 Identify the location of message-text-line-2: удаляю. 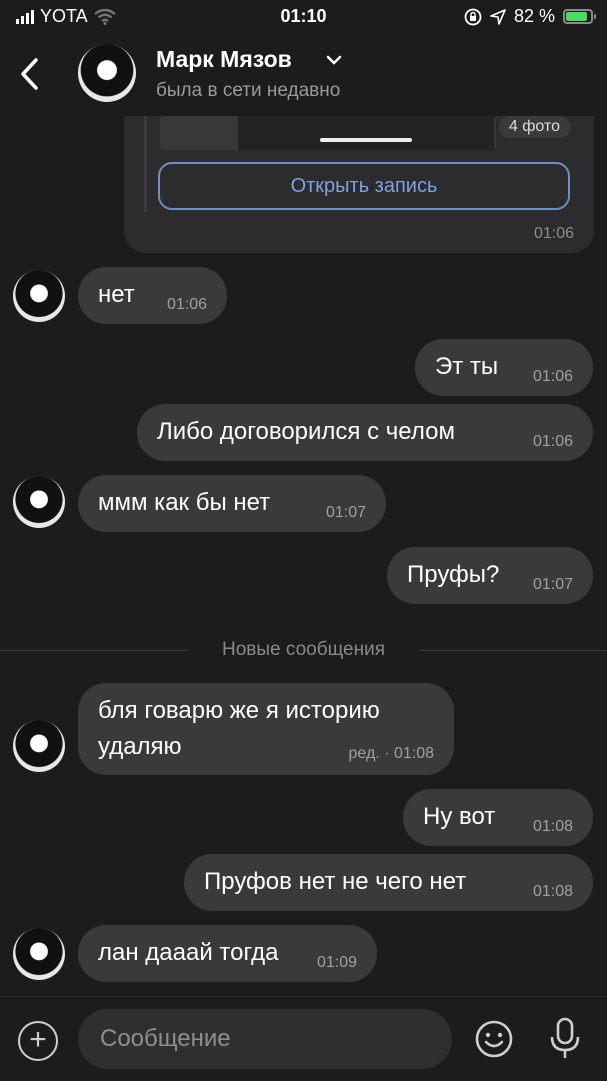
(140, 746).